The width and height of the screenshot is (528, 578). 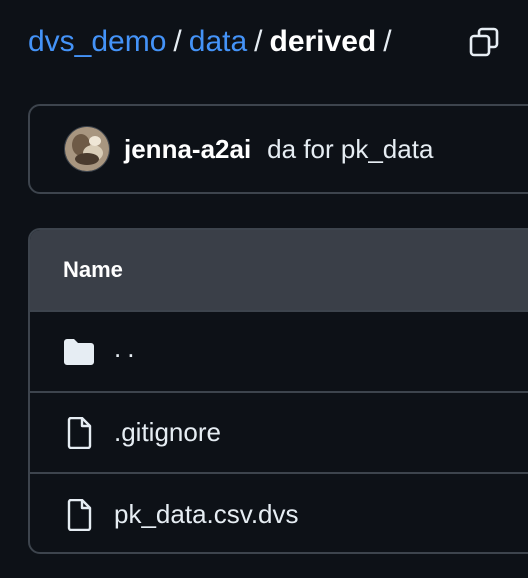 I want to click on breadcrumb: dvs_demo / data / derived /, so click(x=213, y=42).